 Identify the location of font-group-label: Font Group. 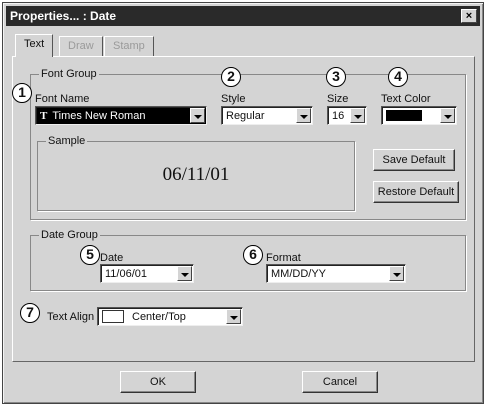
(69, 74).